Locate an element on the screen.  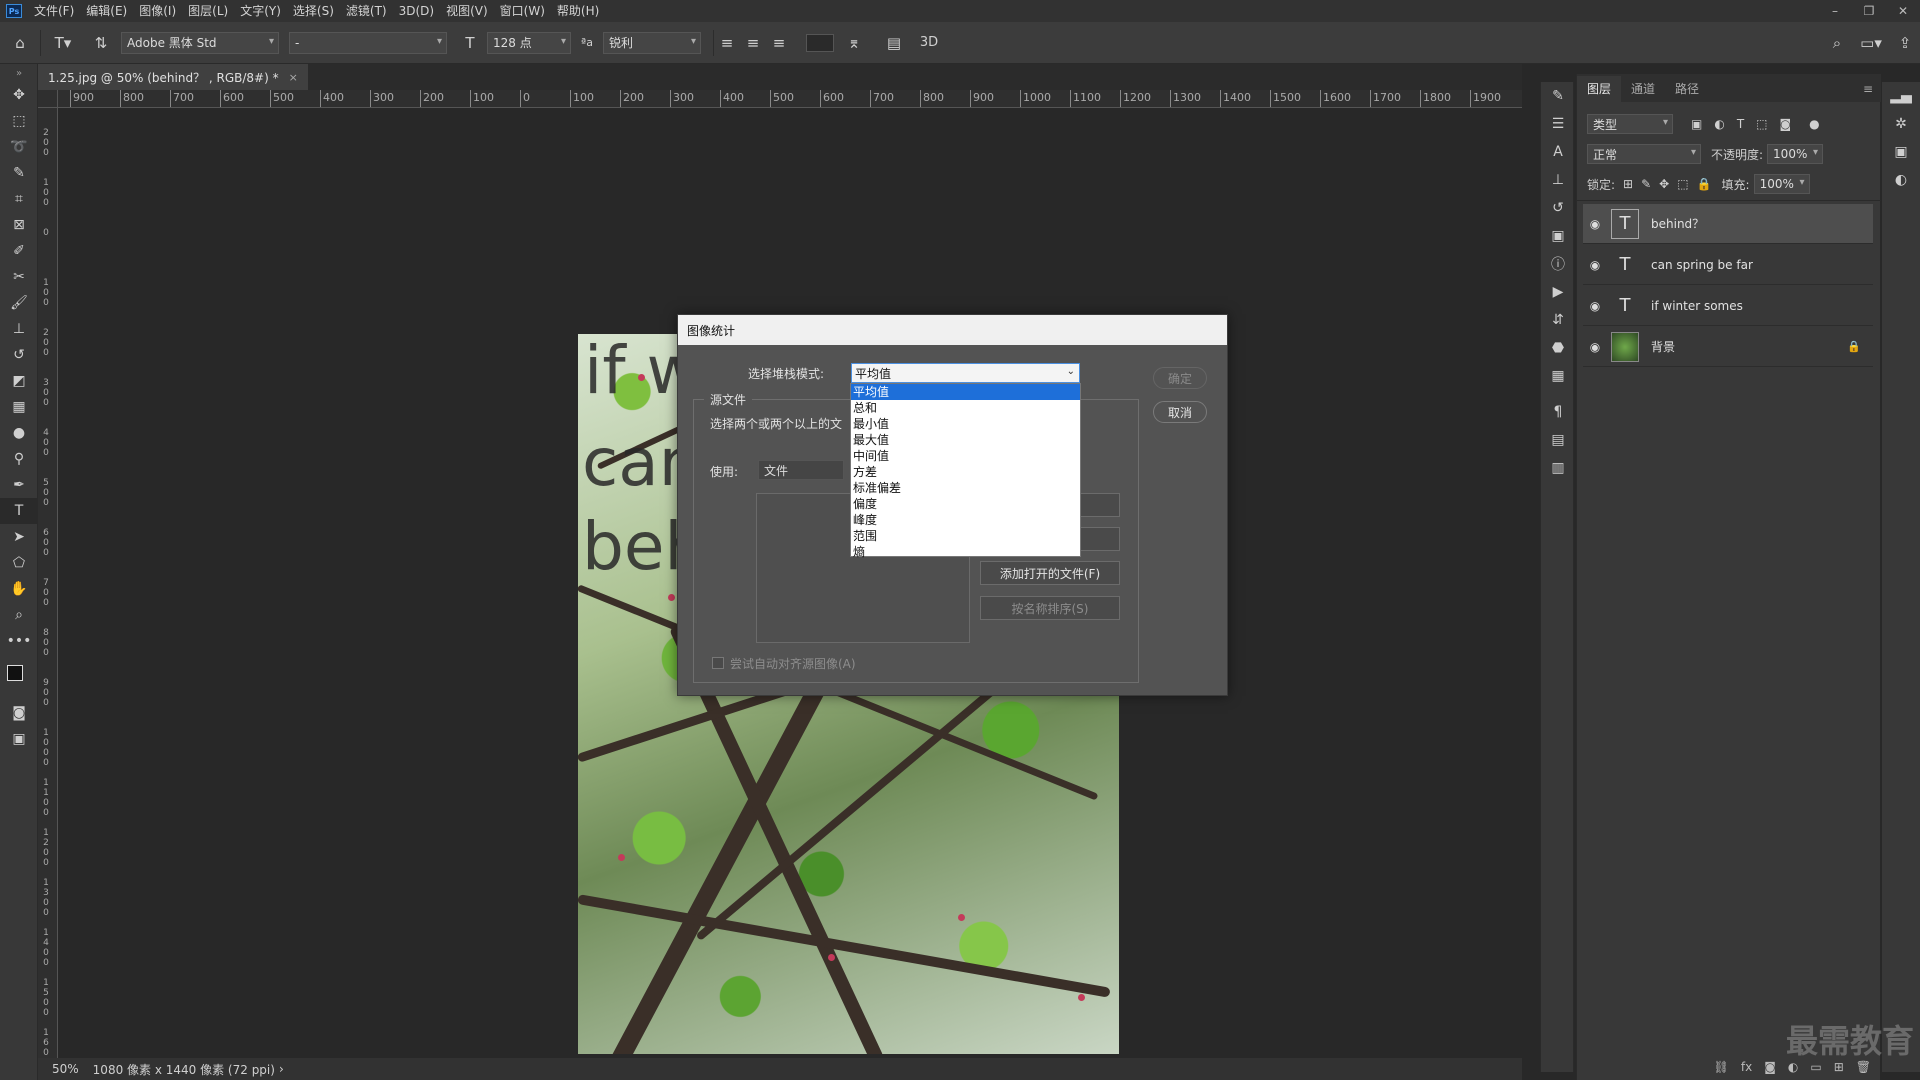
dialog-title-bar: 图像统计 is located at coordinates (952, 330).